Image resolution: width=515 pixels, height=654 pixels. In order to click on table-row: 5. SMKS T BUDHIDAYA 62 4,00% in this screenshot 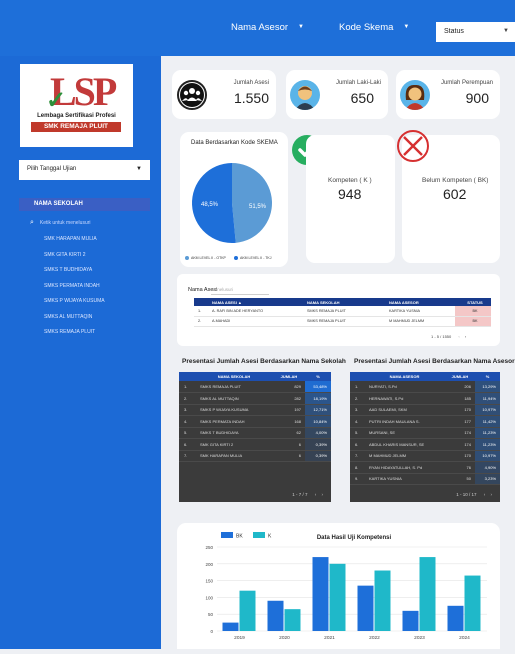, I will do `click(255, 433)`.